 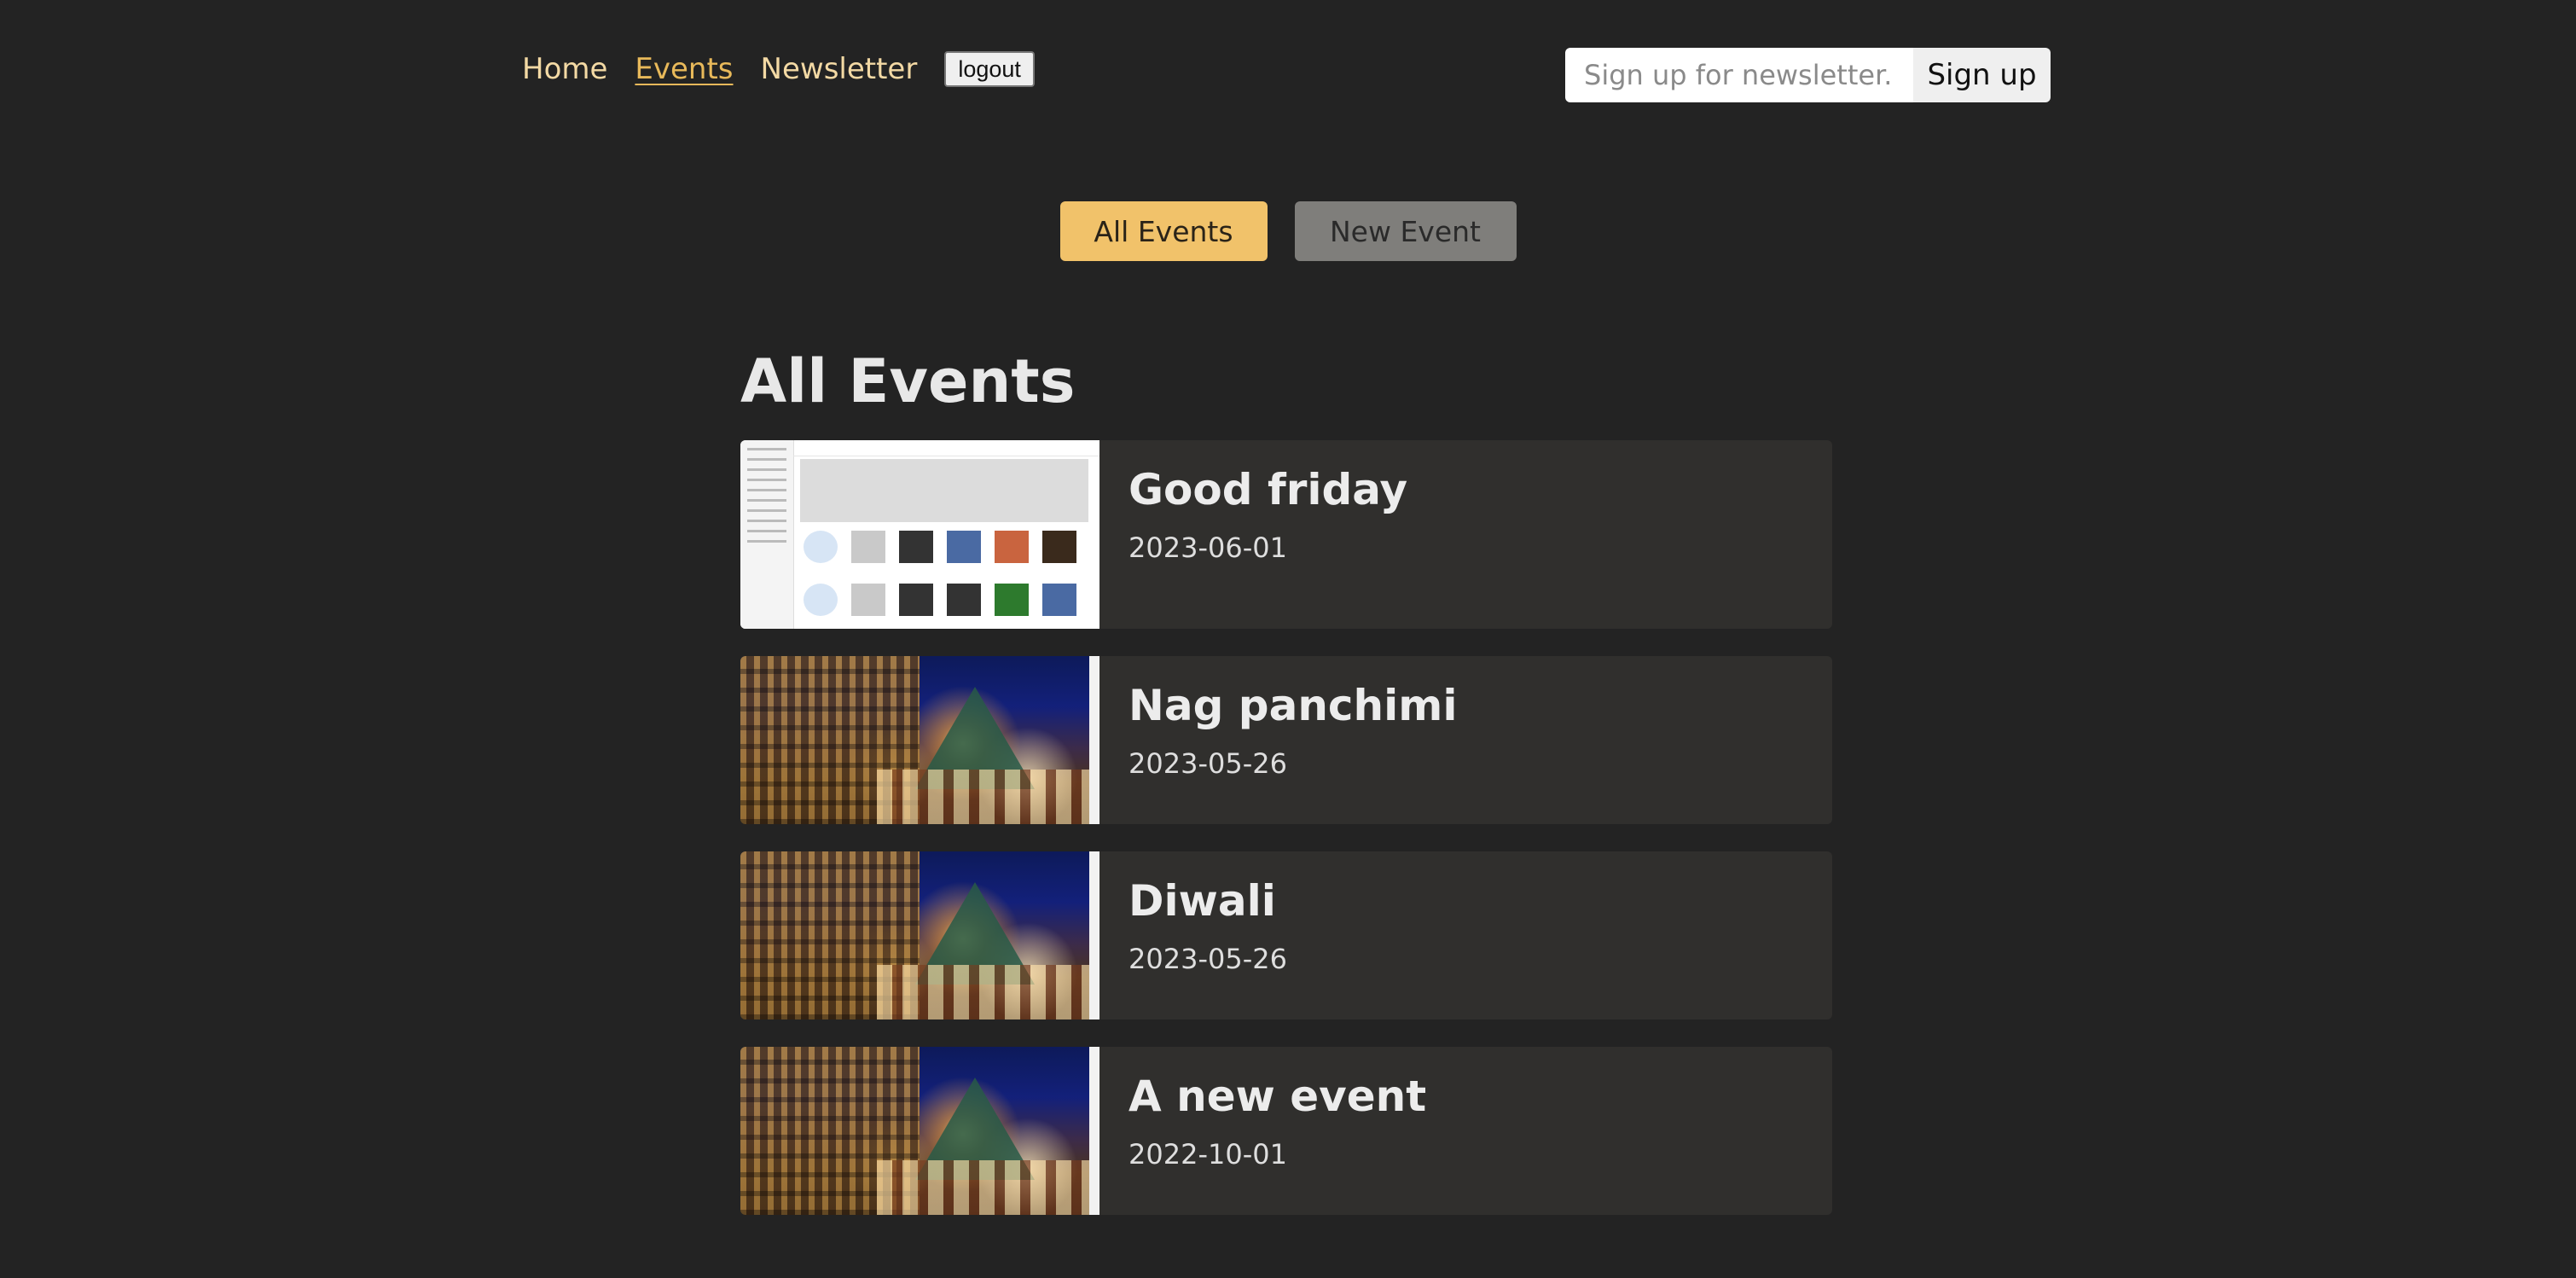 What do you see at coordinates (1262, 1131) in the screenshot?
I see `event-body: A new event 2022-10-01` at bounding box center [1262, 1131].